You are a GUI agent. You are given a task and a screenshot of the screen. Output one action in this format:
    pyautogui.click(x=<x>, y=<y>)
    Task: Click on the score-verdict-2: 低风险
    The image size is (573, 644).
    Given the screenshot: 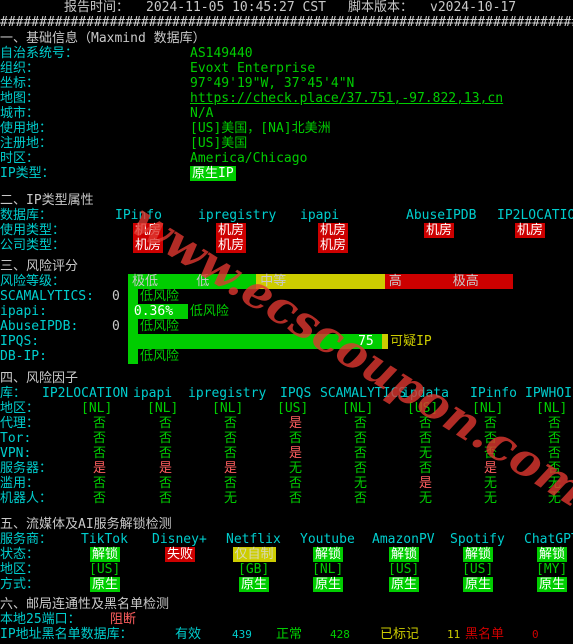 What is the action you would take?
    pyautogui.click(x=160, y=326)
    